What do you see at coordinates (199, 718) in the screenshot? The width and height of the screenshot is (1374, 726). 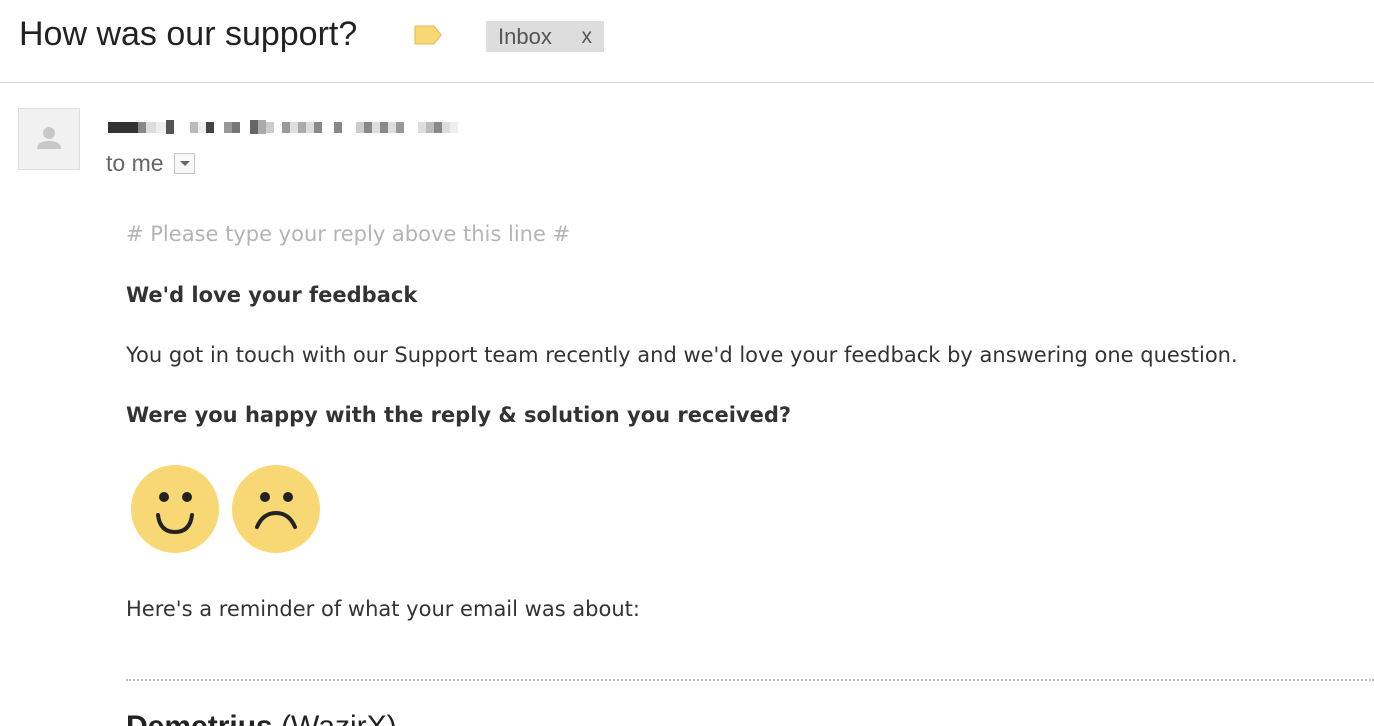 I see `agent-name: Demetrius` at bounding box center [199, 718].